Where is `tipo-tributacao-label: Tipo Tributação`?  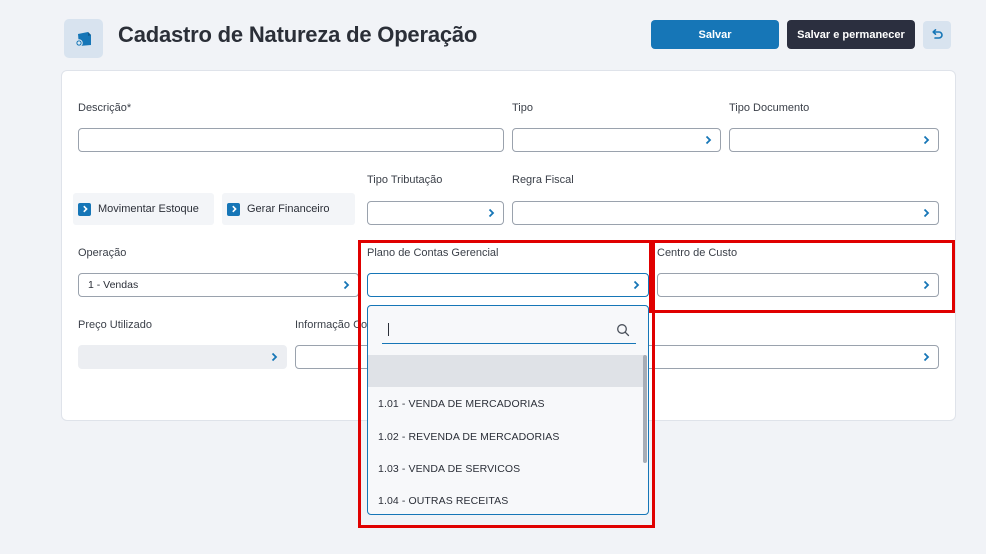
tipo-tributacao-label: Tipo Tributação is located at coordinates (405, 180).